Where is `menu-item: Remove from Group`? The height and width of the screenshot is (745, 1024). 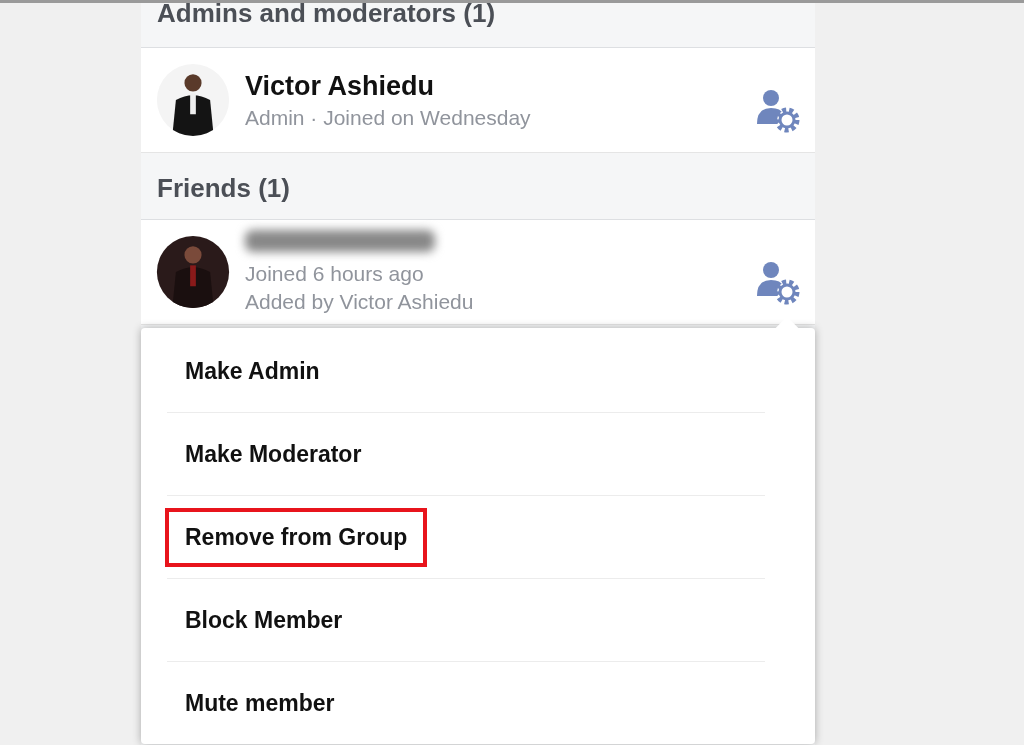
menu-item: Remove from Group is located at coordinates (296, 537).